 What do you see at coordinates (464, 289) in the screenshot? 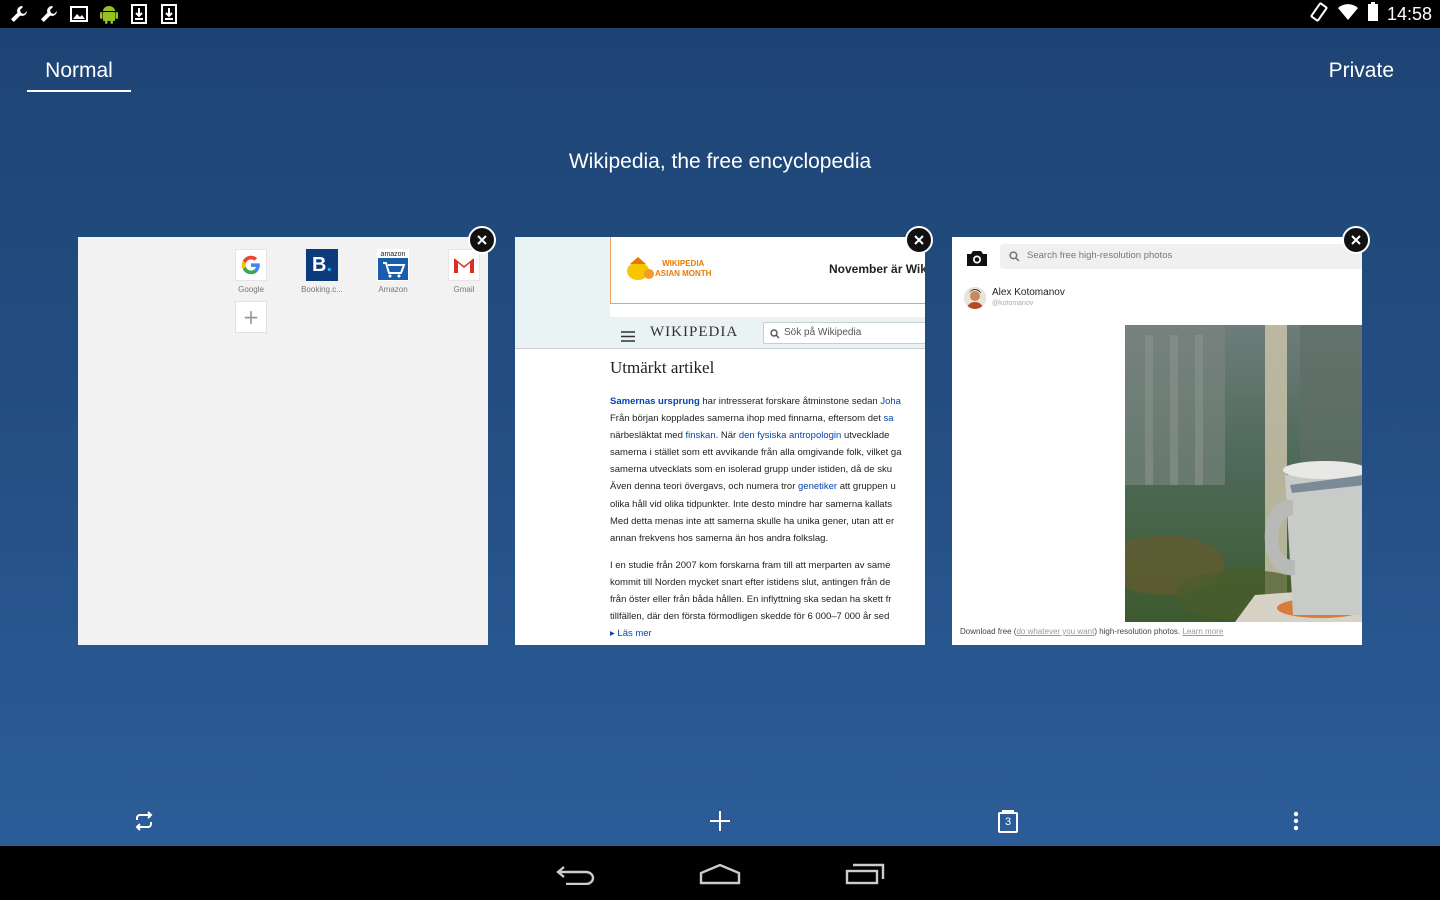
I see `speed-dial-label: Gmail` at bounding box center [464, 289].